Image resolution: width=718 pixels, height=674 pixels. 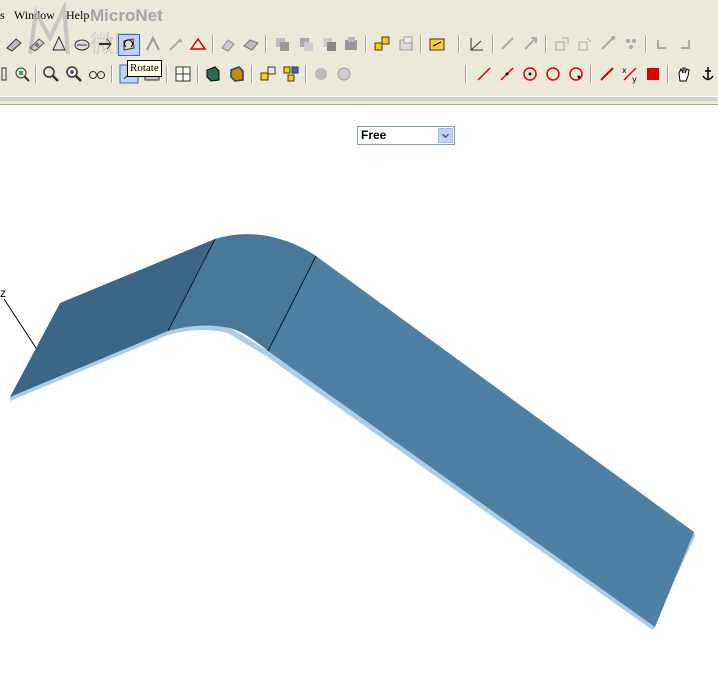 I want to click on boolean-remove-icon, so click(x=306, y=44).